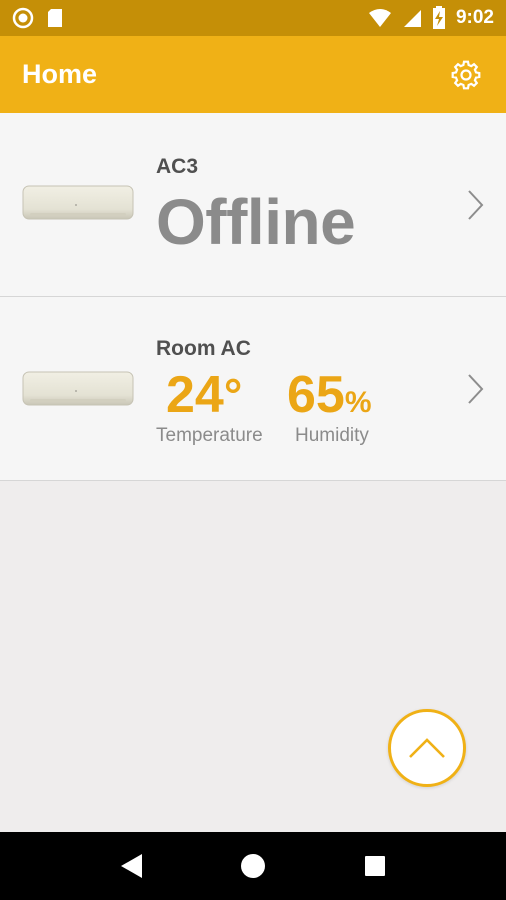 This screenshot has width=506, height=900. Describe the element at coordinates (55, 18) in the screenshot. I see `sd-card-icon` at that location.